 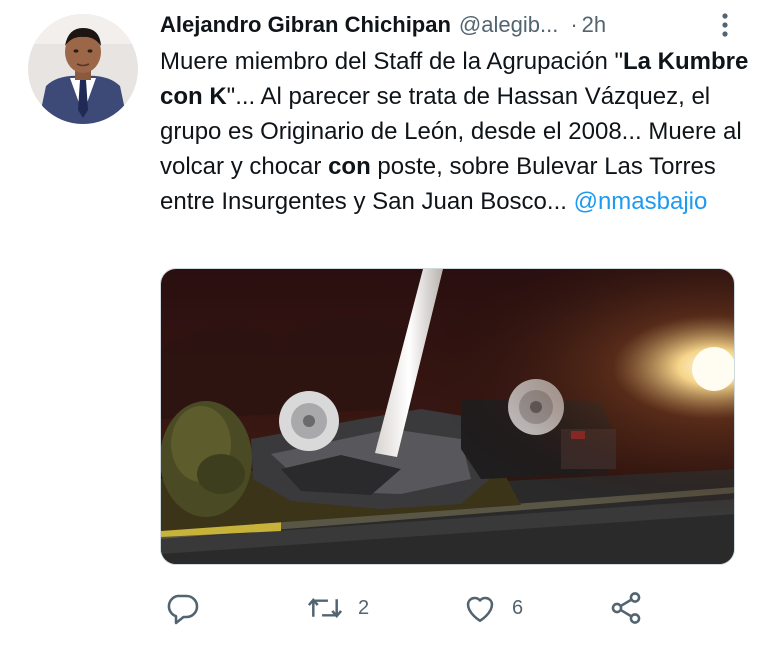 I want to click on retweet-count: 2, so click(x=364, y=607).